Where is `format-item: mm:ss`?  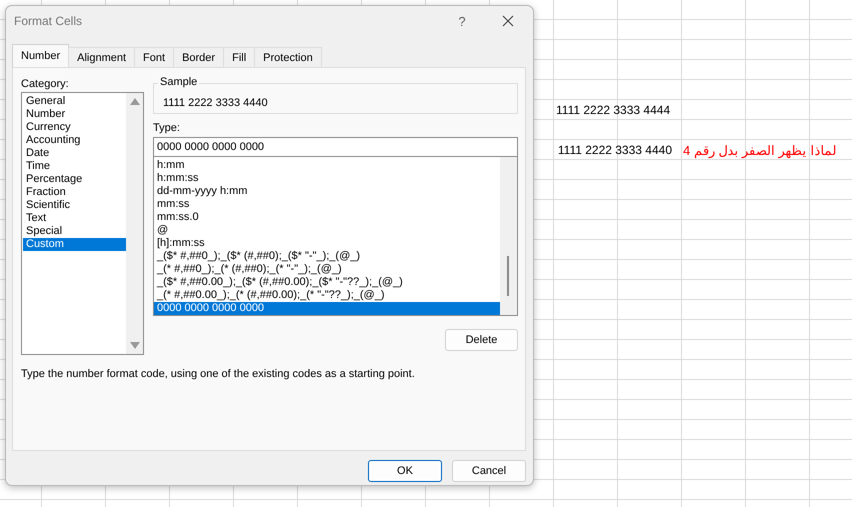
format-item: mm:ss is located at coordinates (327, 204).